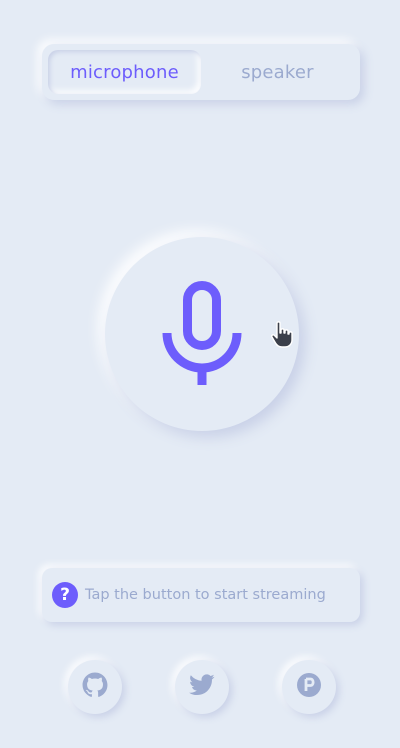 The height and width of the screenshot is (748, 400). I want to click on twitter-button, so click(202, 687).